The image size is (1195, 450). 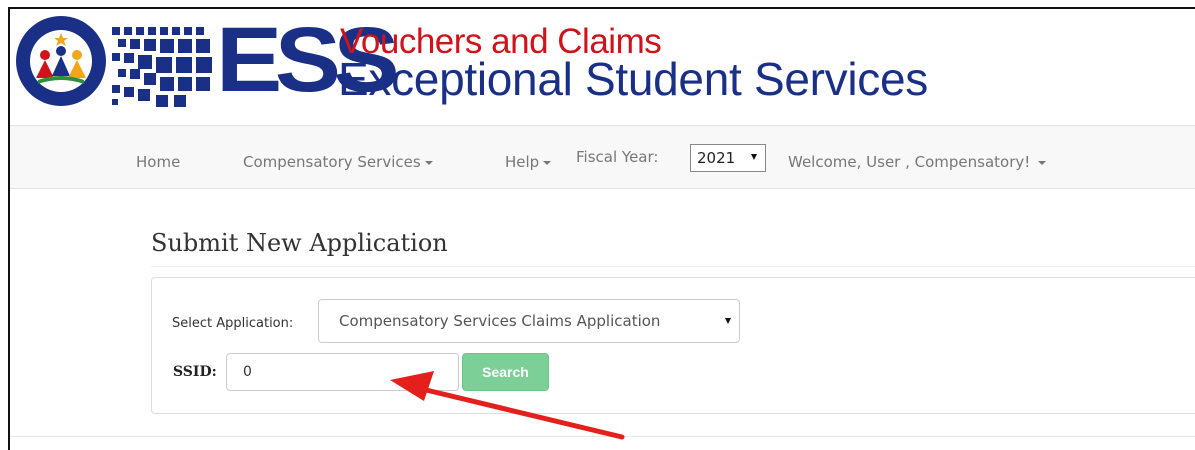 I want to click on nav-compensatory-dropdown: Compensatory Services, so click(x=338, y=162).